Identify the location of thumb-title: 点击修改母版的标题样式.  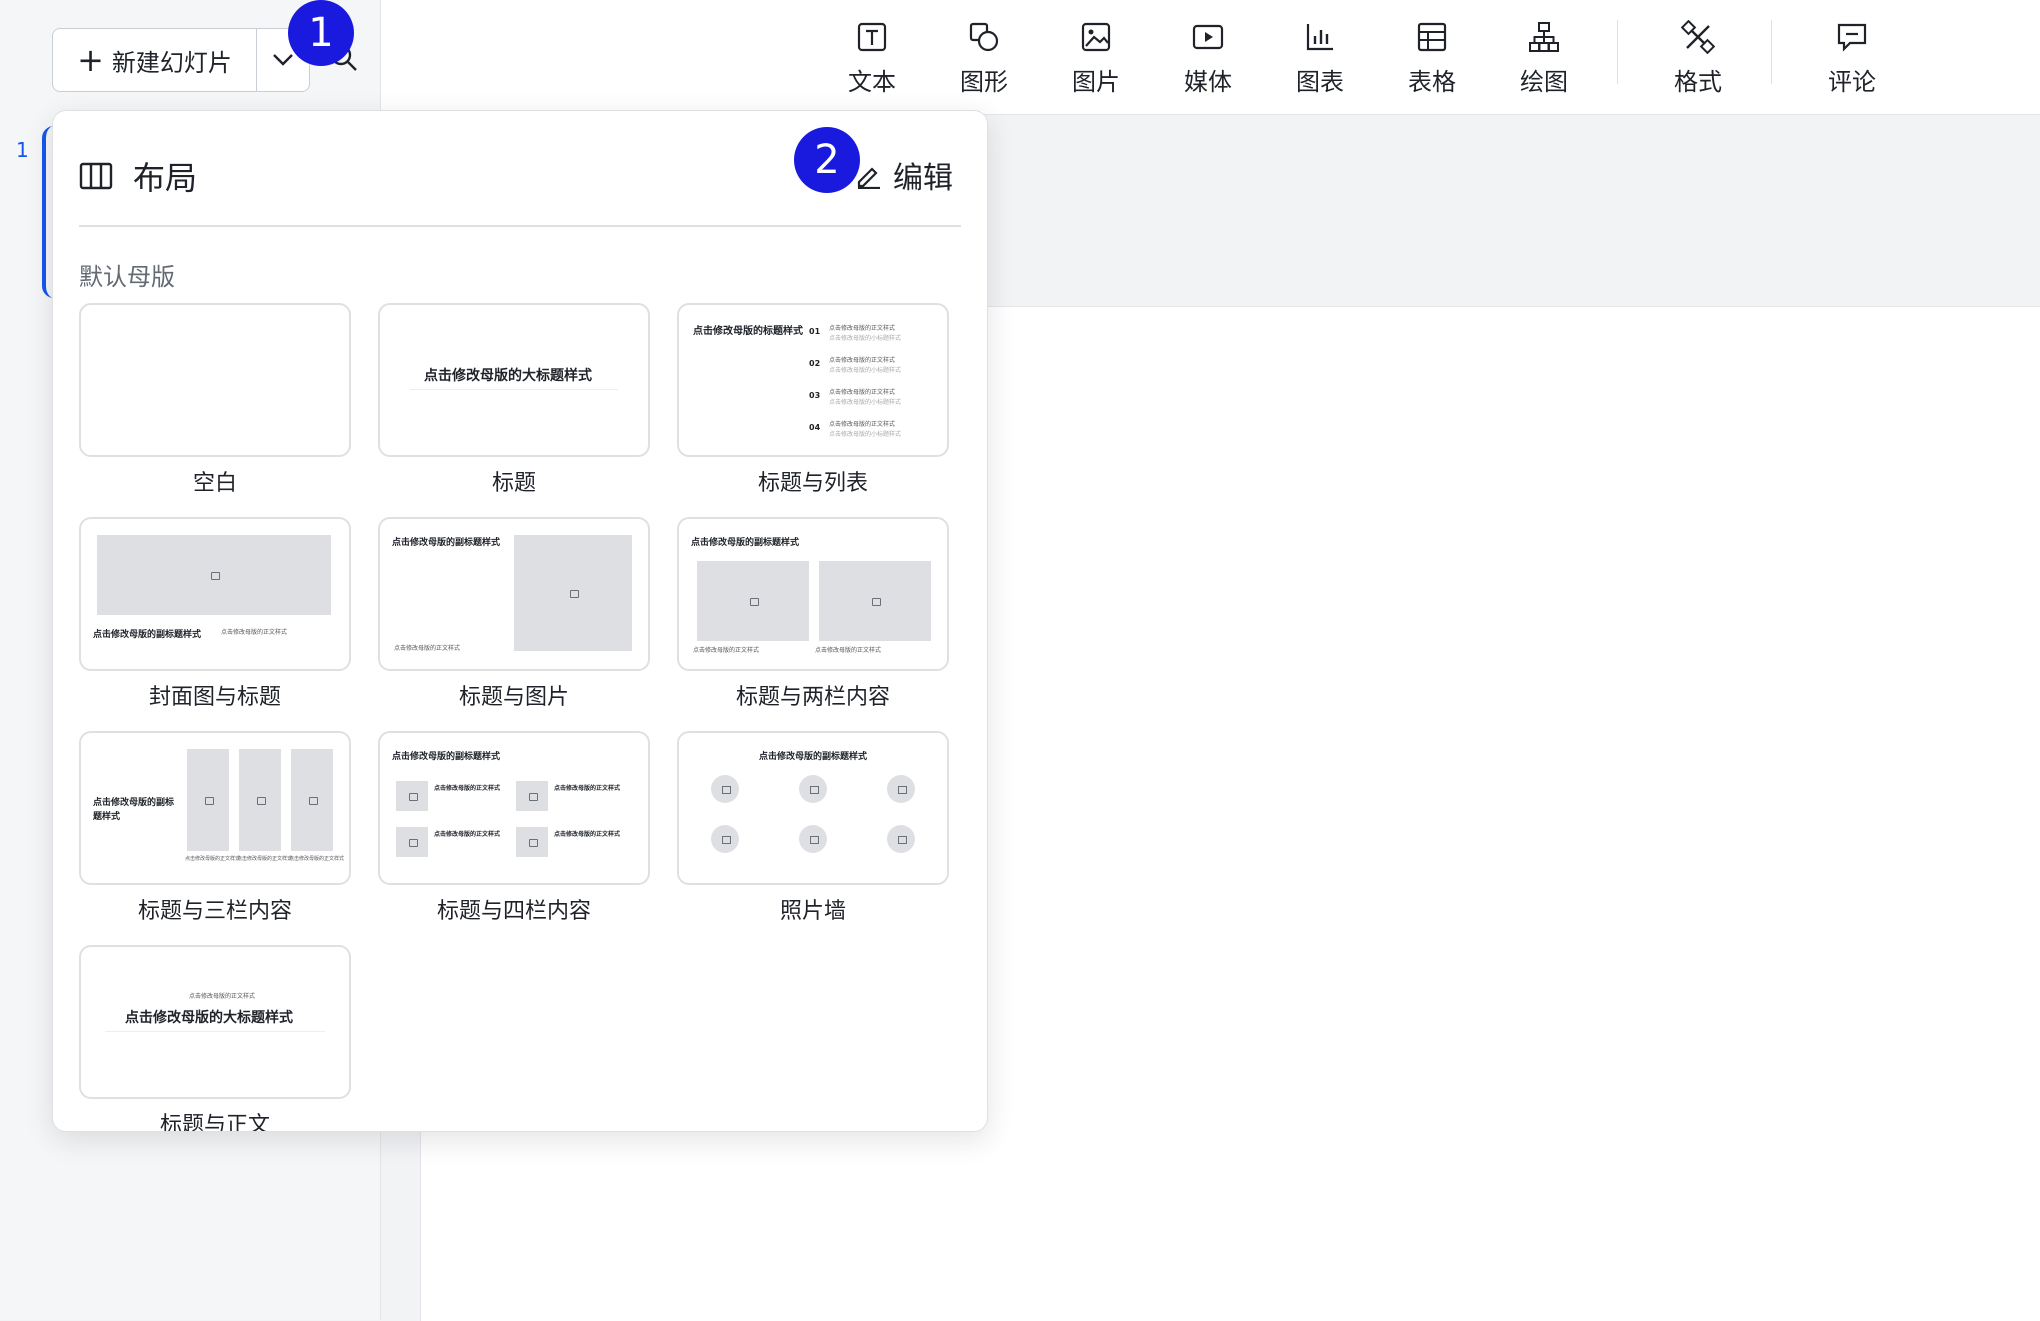
(748, 331).